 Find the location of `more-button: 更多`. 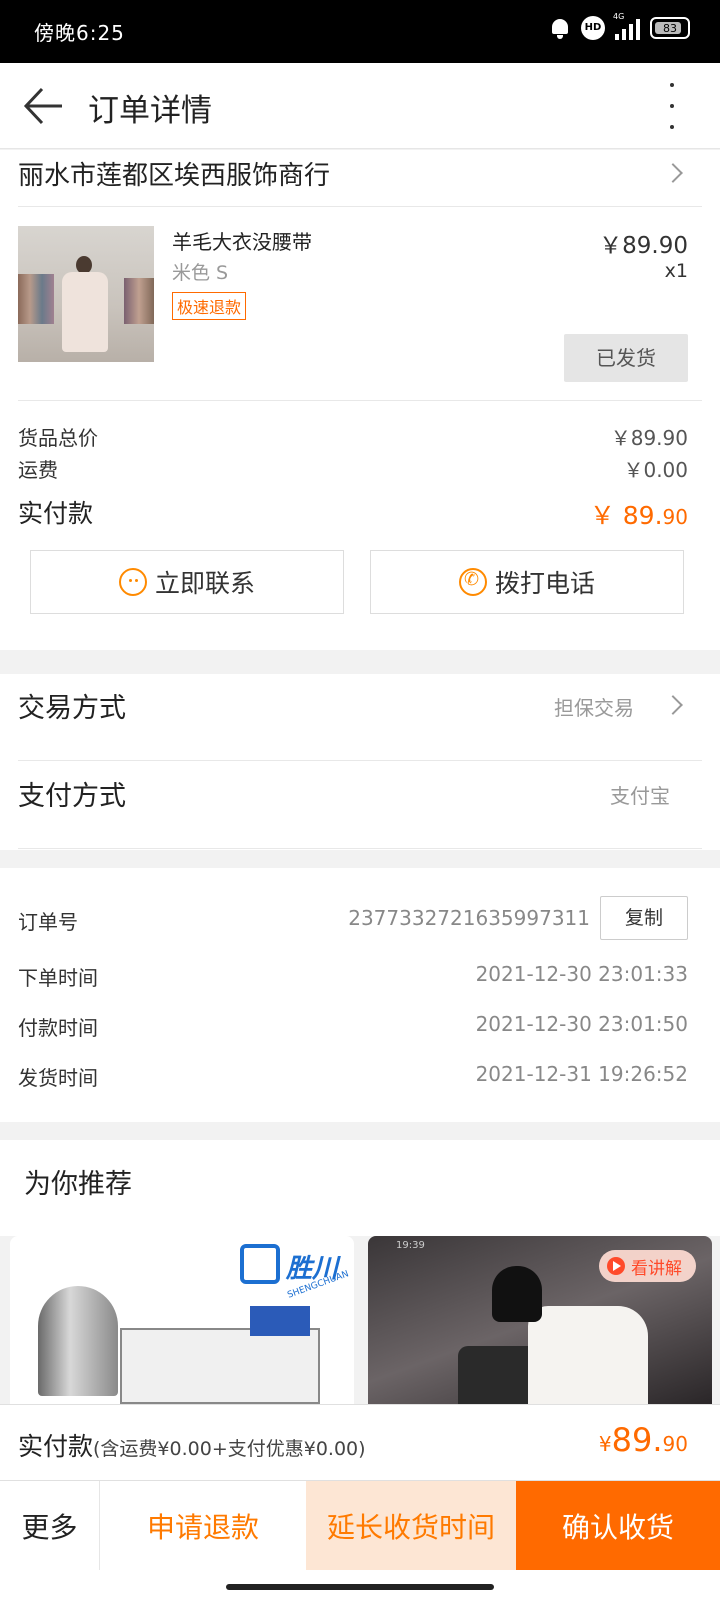

more-button: 更多 is located at coordinates (50, 1525).